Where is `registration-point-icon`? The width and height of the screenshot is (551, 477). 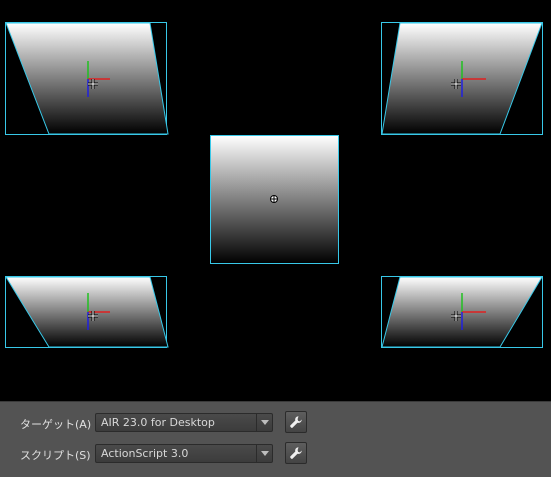
registration-point-icon is located at coordinates (274, 199).